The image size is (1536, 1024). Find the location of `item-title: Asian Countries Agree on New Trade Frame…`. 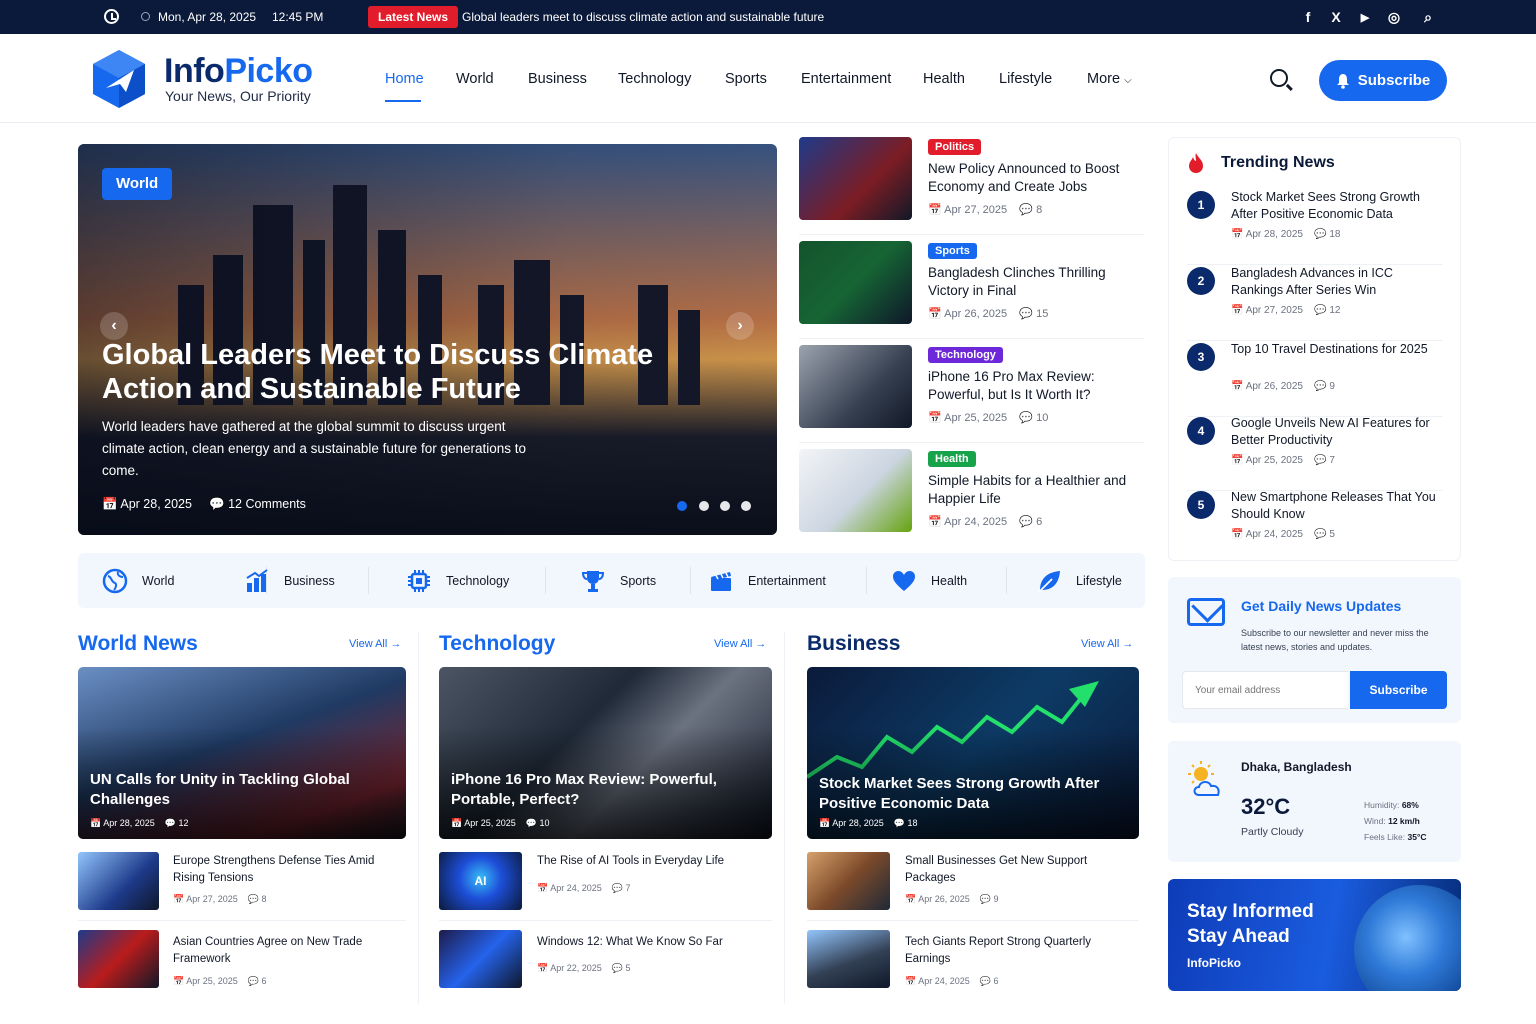

item-title: Asian Countries Agree on New Trade Frame… is located at coordinates (283, 951).